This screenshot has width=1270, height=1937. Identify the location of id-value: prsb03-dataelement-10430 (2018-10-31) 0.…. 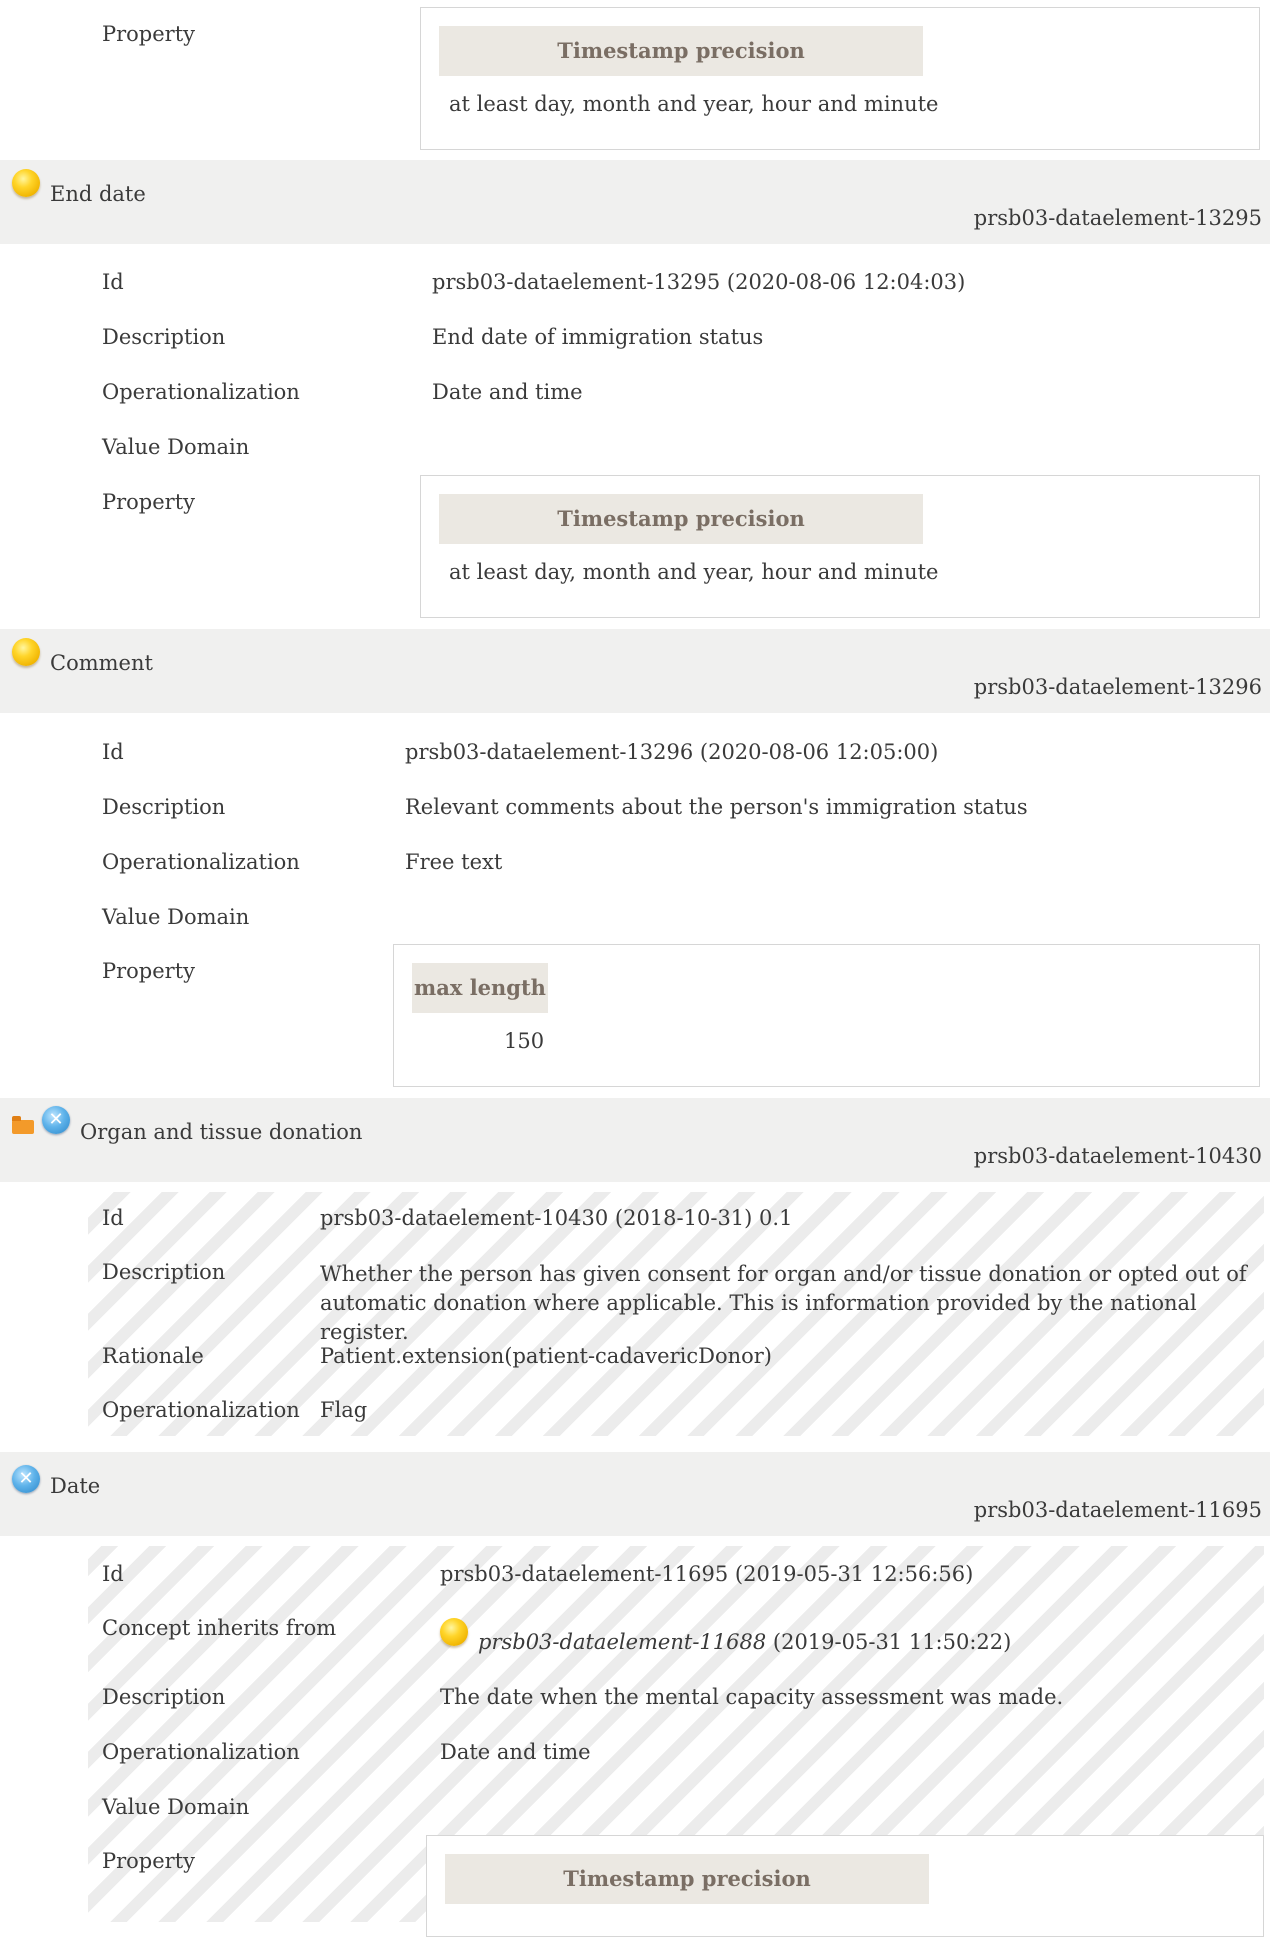
(556, 1218).